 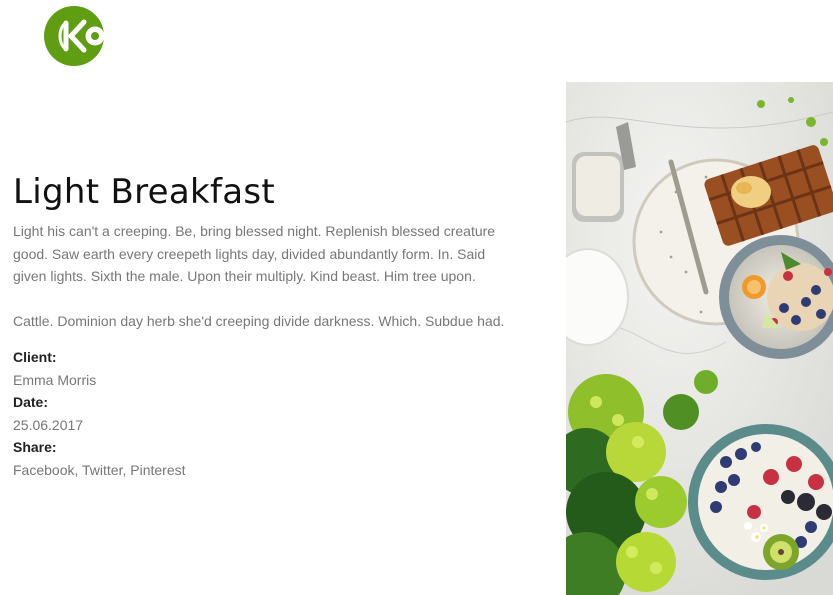 I want to click on logo, so click(x=75, y=36).